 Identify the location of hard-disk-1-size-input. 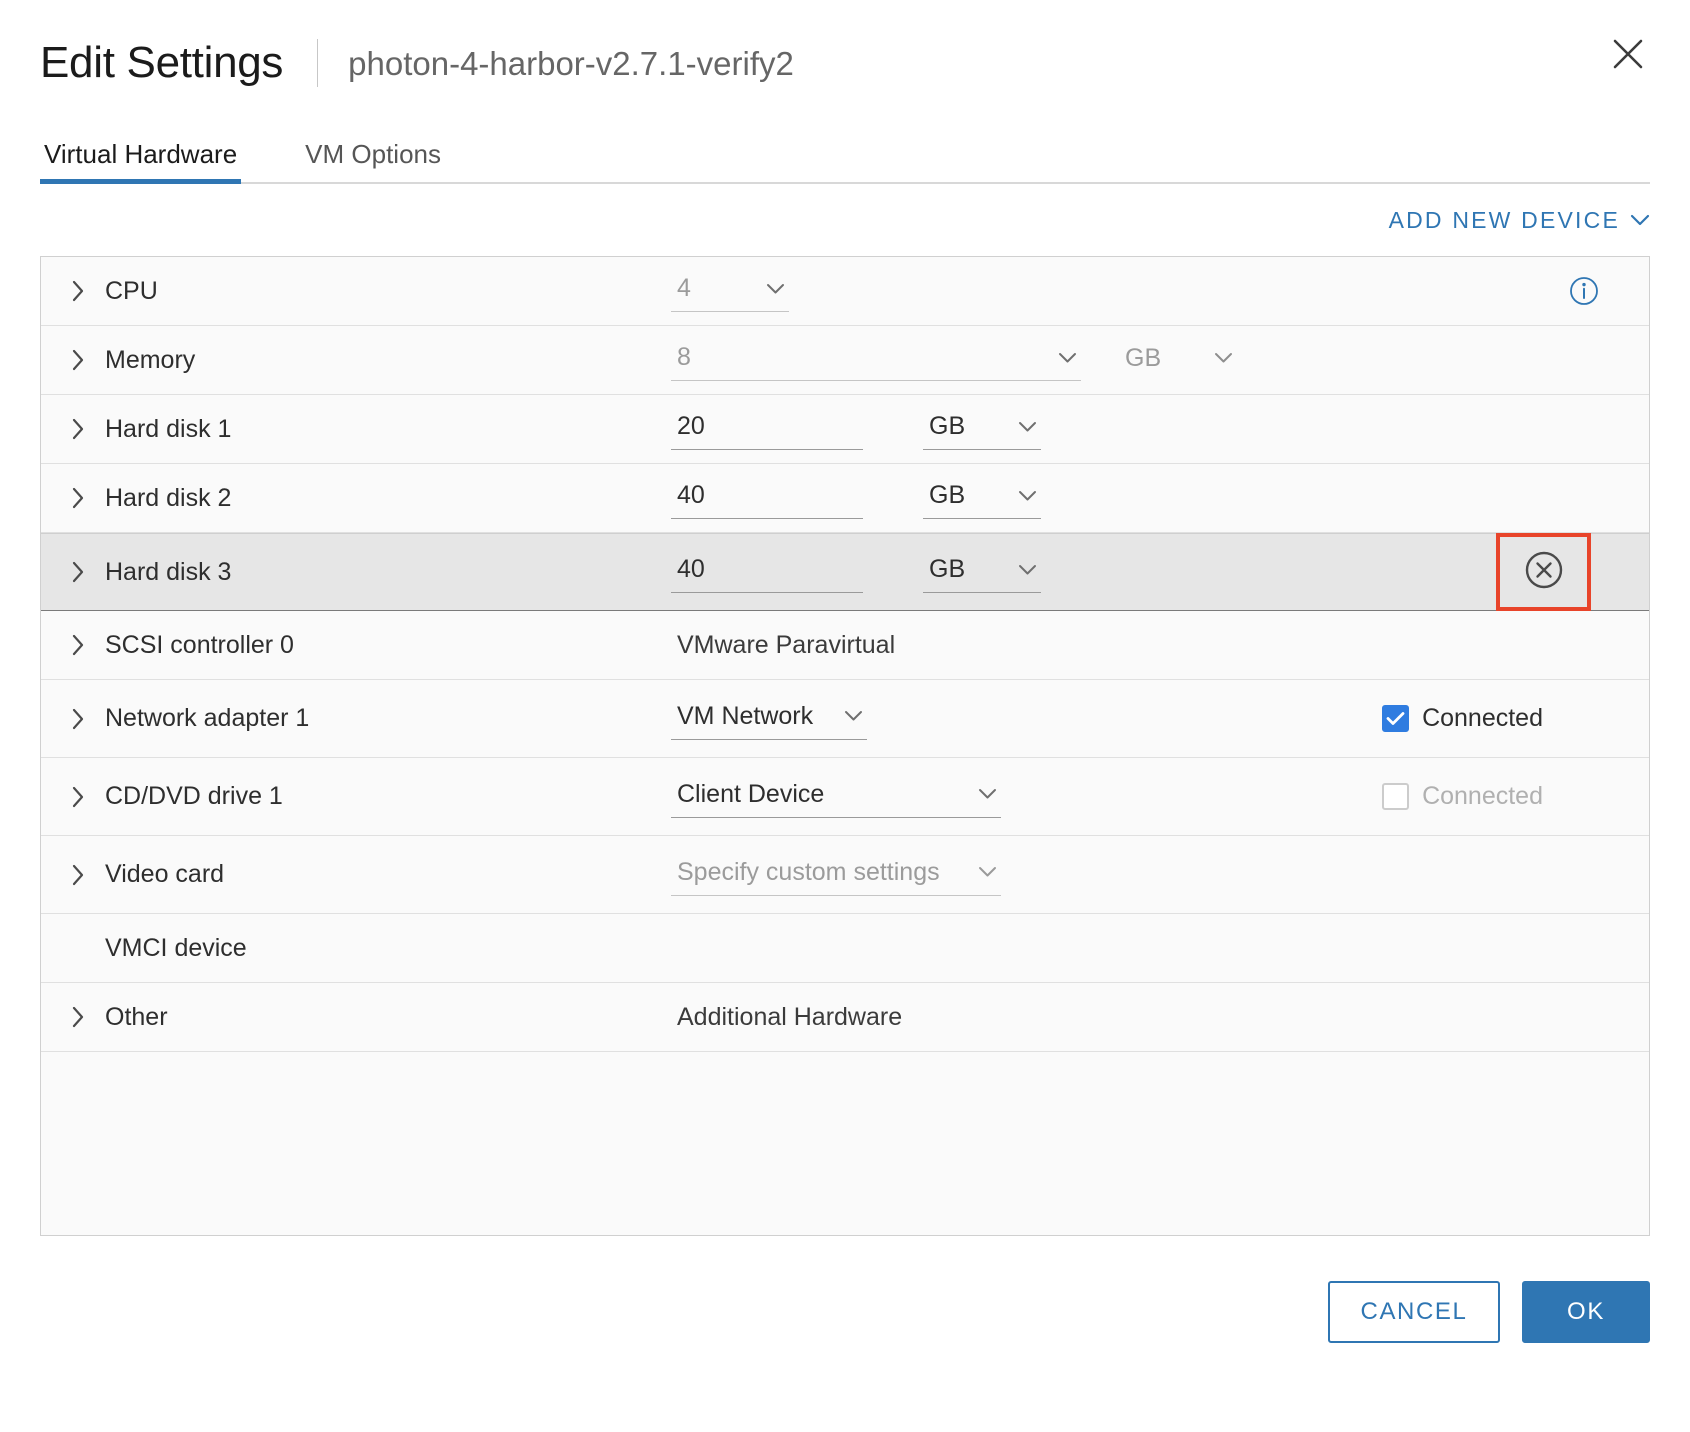
(767, 429).